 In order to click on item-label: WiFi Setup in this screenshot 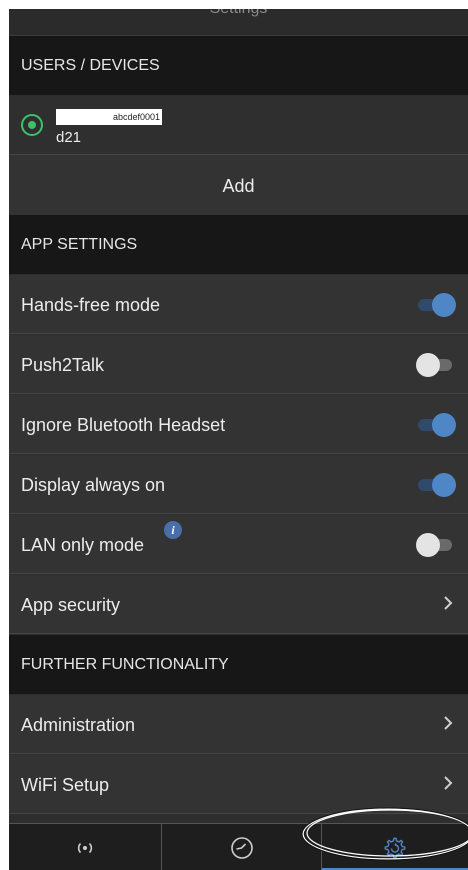, I will do `click(65, 785)`.